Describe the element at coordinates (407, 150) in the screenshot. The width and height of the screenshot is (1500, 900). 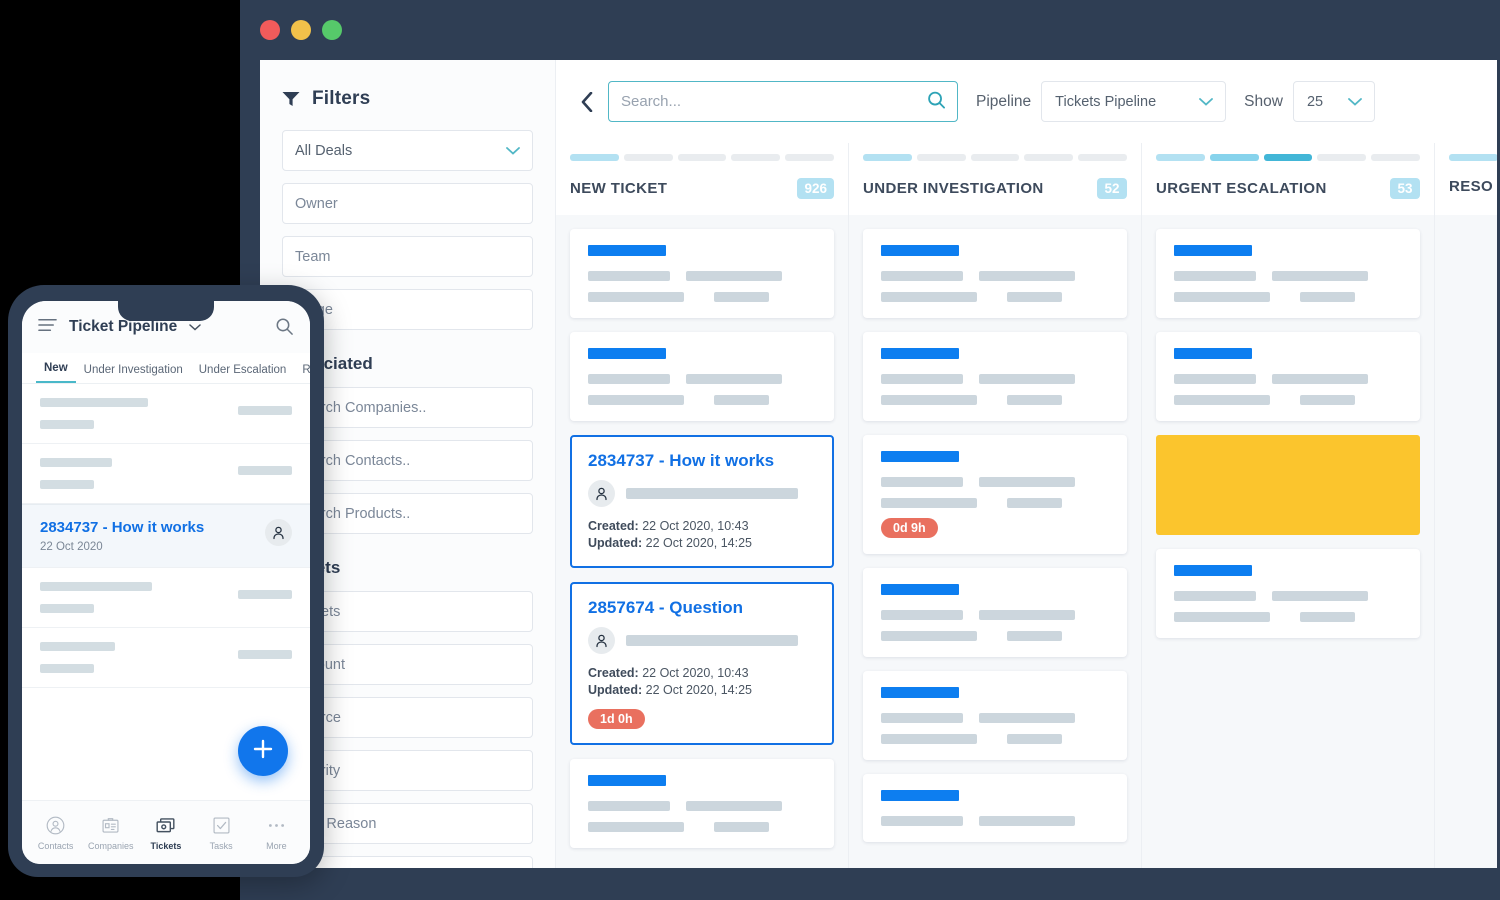
I see `filter-all-deals: All Deals` at that location.